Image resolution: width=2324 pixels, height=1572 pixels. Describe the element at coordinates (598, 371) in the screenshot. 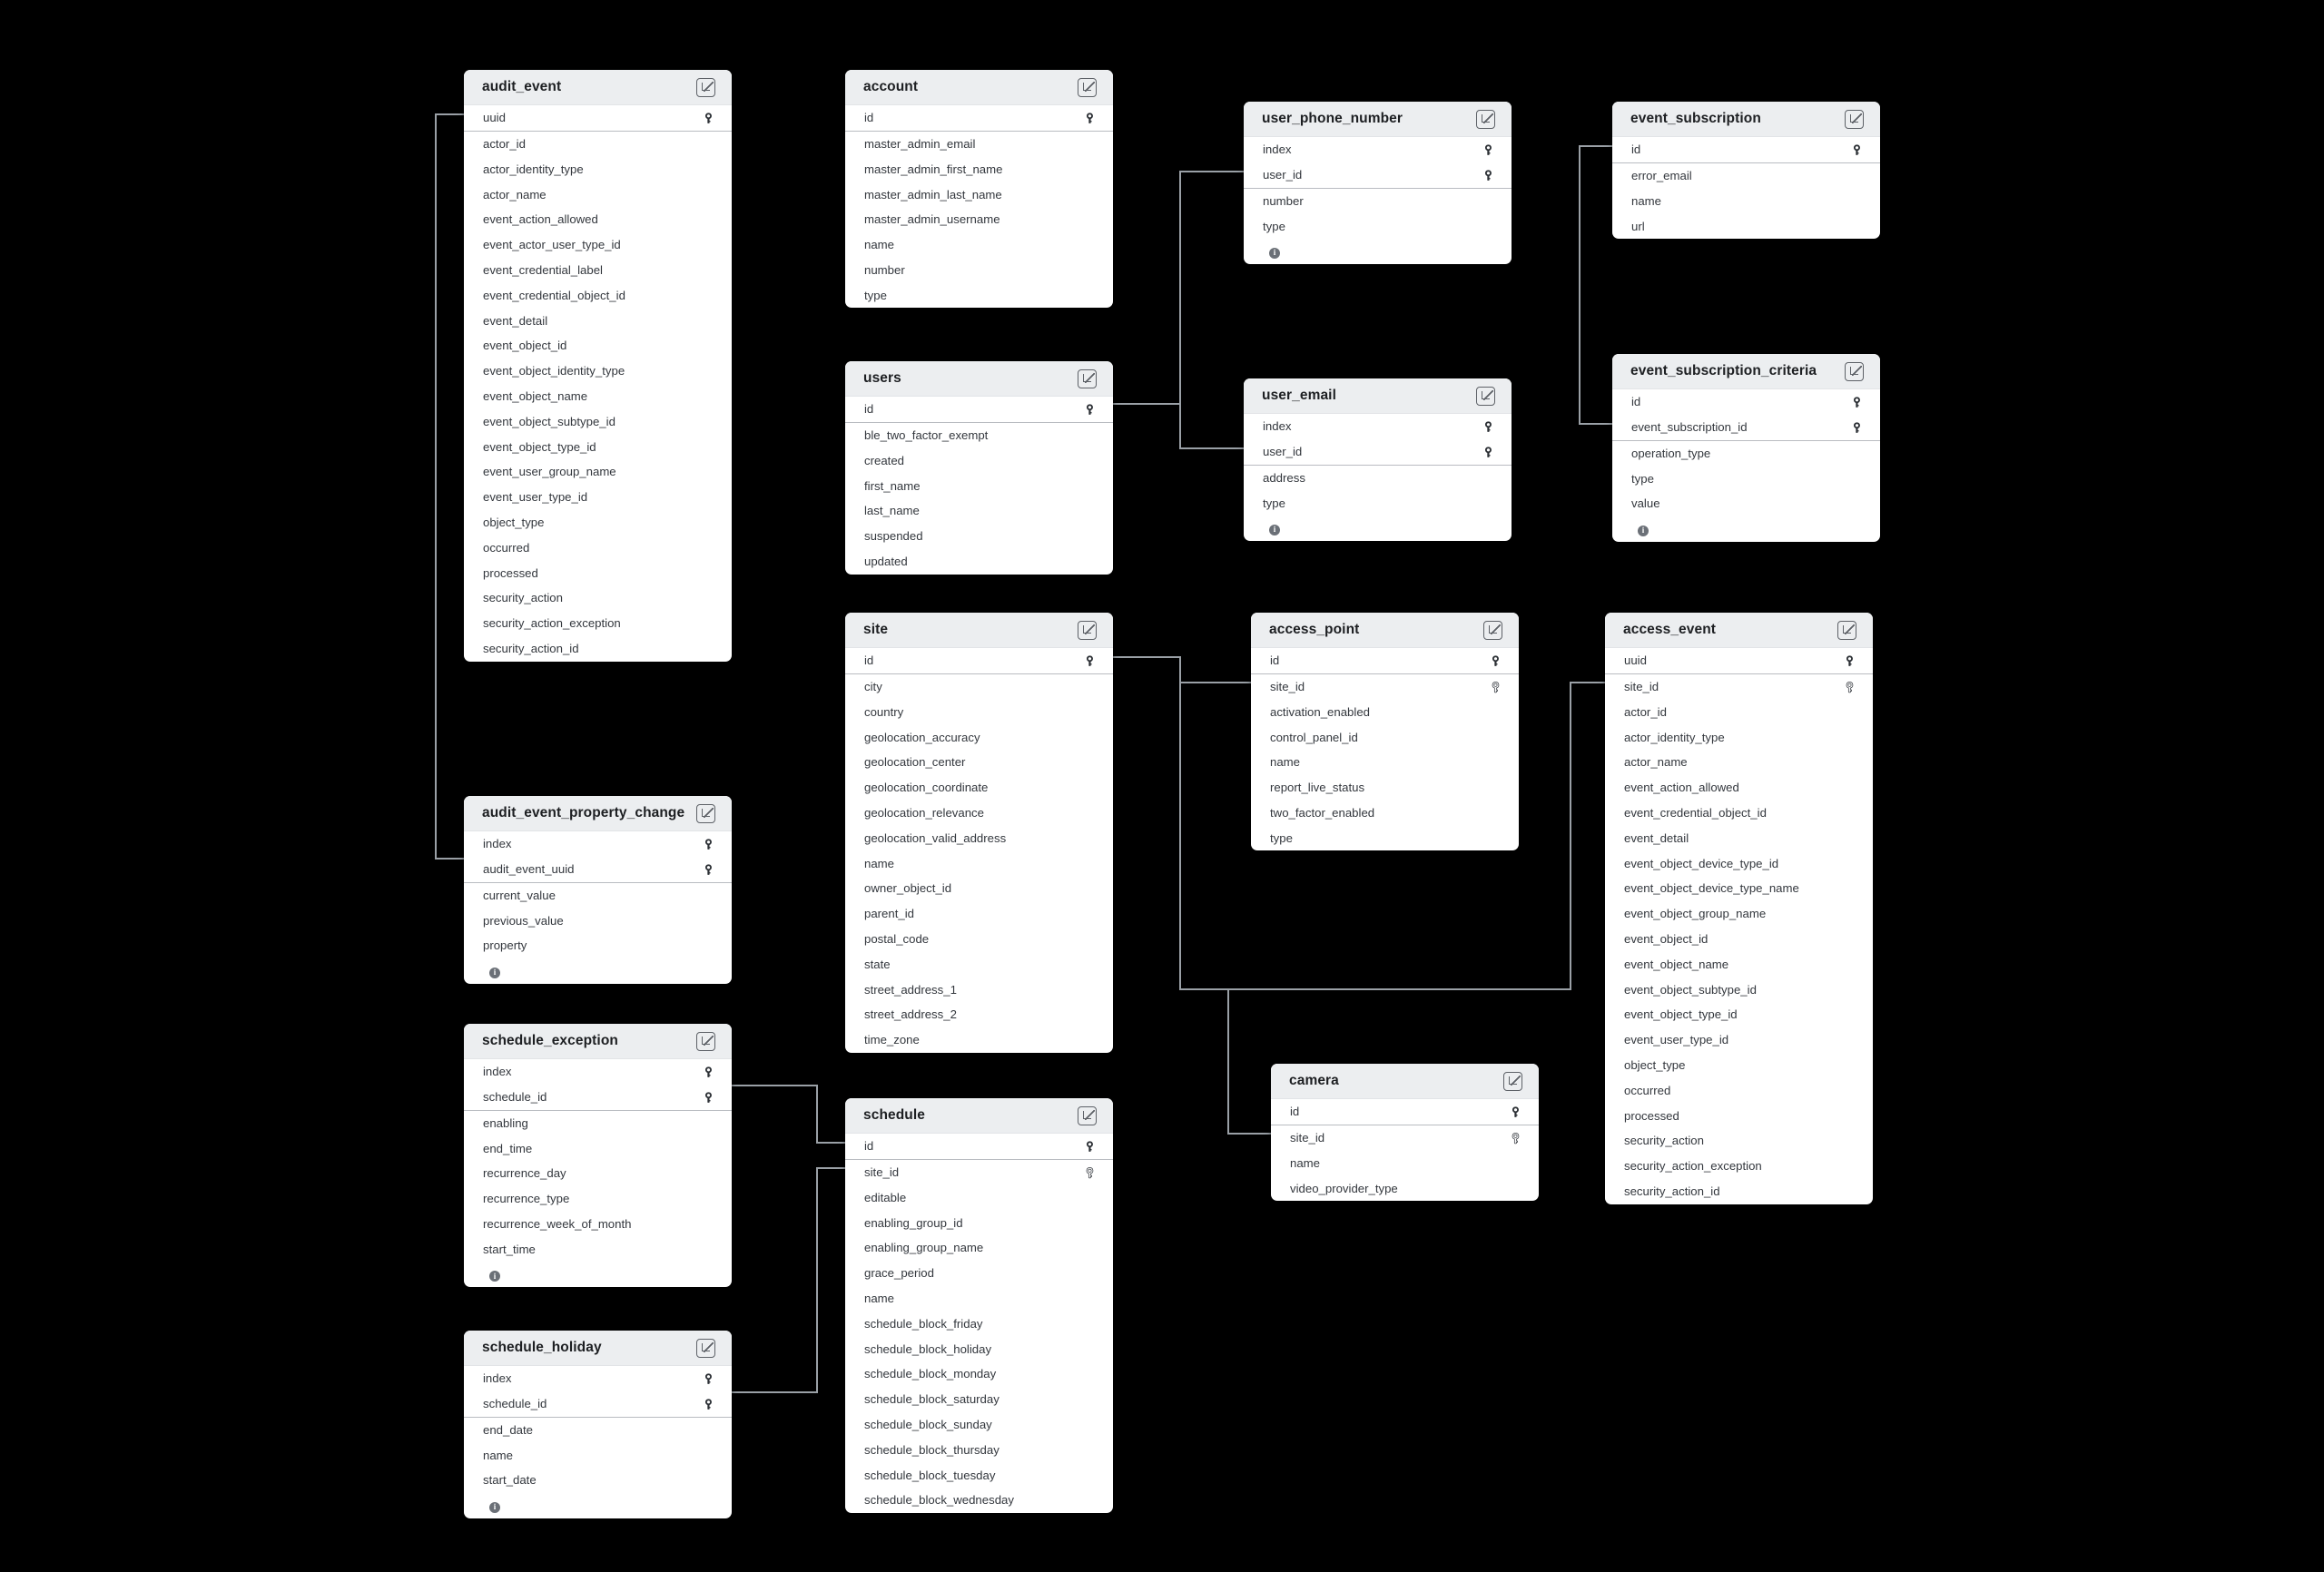

I see `field-row: event_object_identity_type` at that location.